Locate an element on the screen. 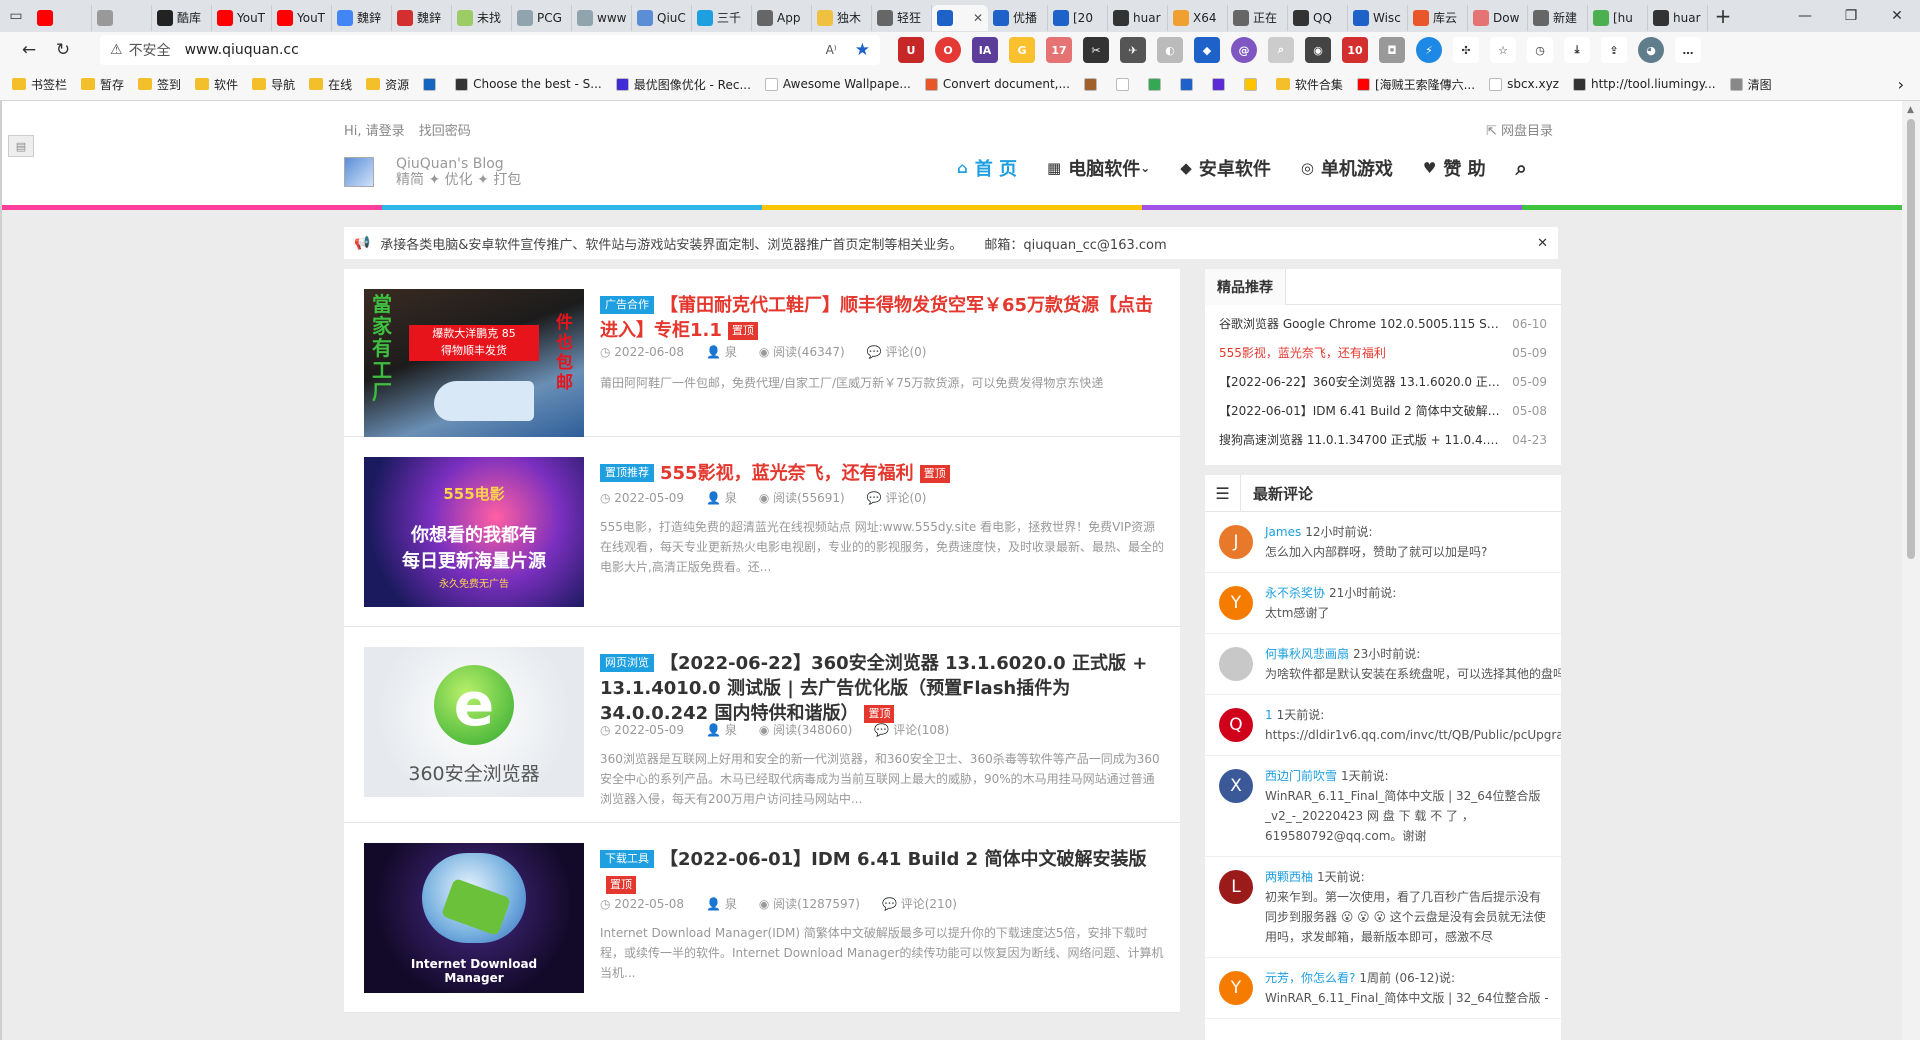 This screenshot has height=1040, width=1920. browser-tab: Dow is located at coordinates (1498, 17).